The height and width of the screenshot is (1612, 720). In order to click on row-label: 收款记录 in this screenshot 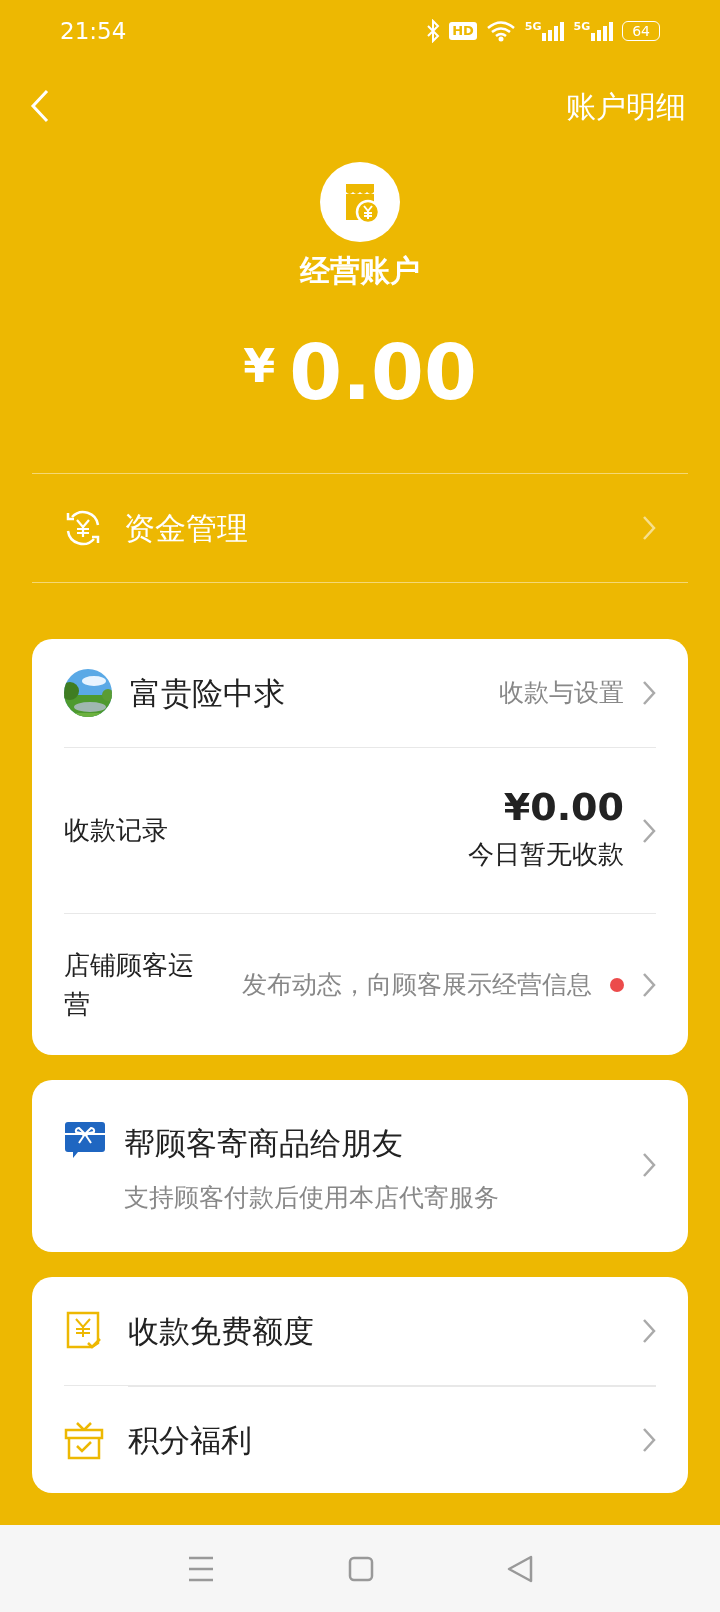, I will do `click(116, 830)`.